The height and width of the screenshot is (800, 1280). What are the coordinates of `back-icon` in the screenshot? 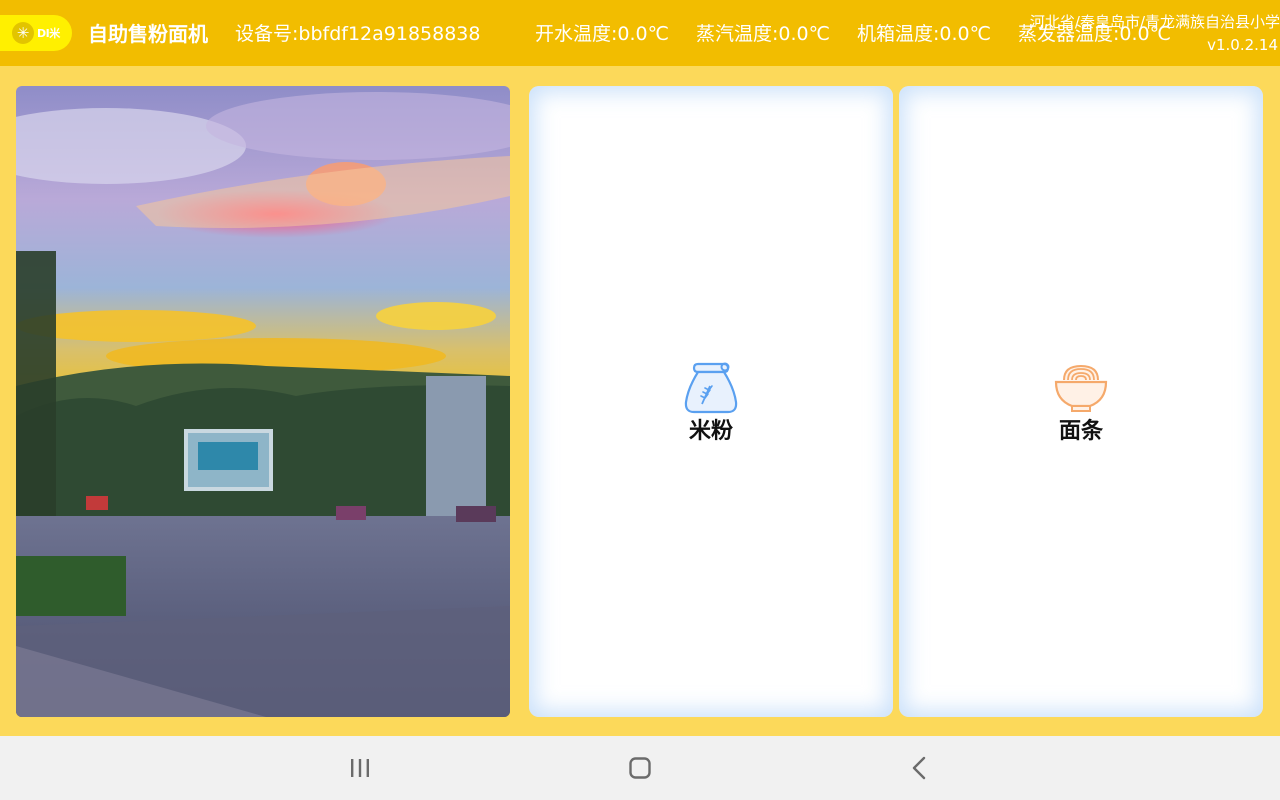 It's located at (919, 768).